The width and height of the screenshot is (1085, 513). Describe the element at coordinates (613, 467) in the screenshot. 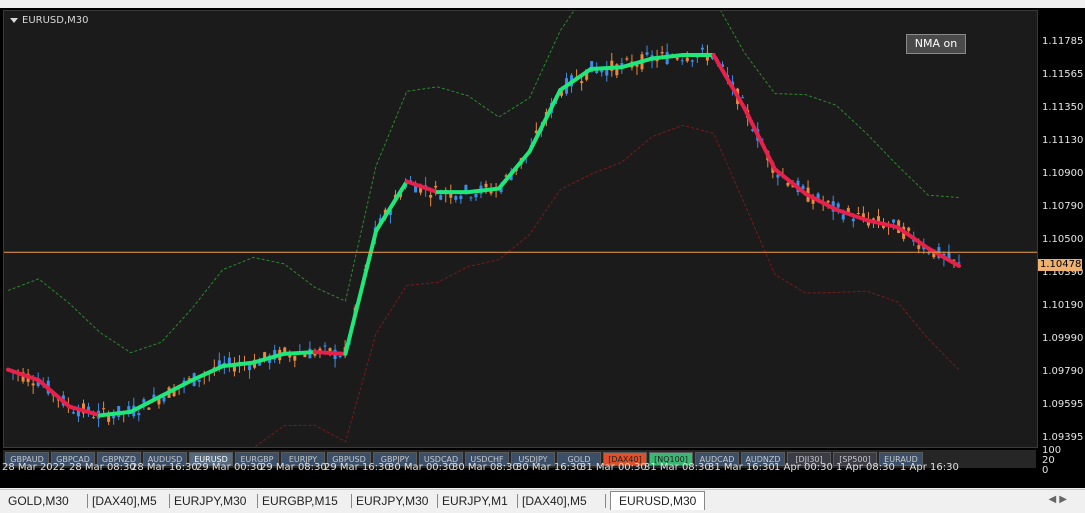

I see `time-tick: 31 Mar 00:30` at that location.